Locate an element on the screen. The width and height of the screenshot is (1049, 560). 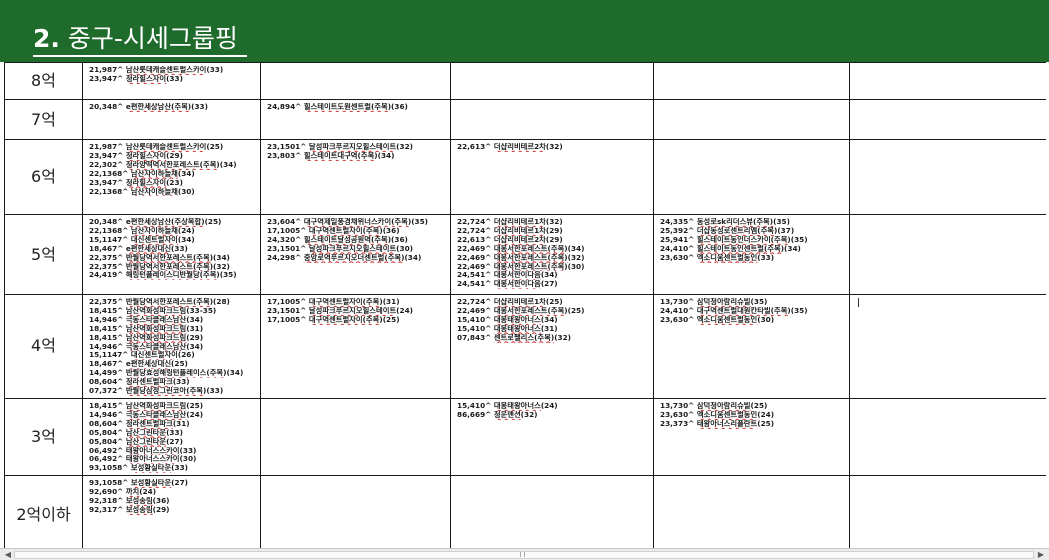
apartment-entry: 14,499^ 반월당효성해링턴플레이스(주복)(34) is located at coordinates (166, 373).